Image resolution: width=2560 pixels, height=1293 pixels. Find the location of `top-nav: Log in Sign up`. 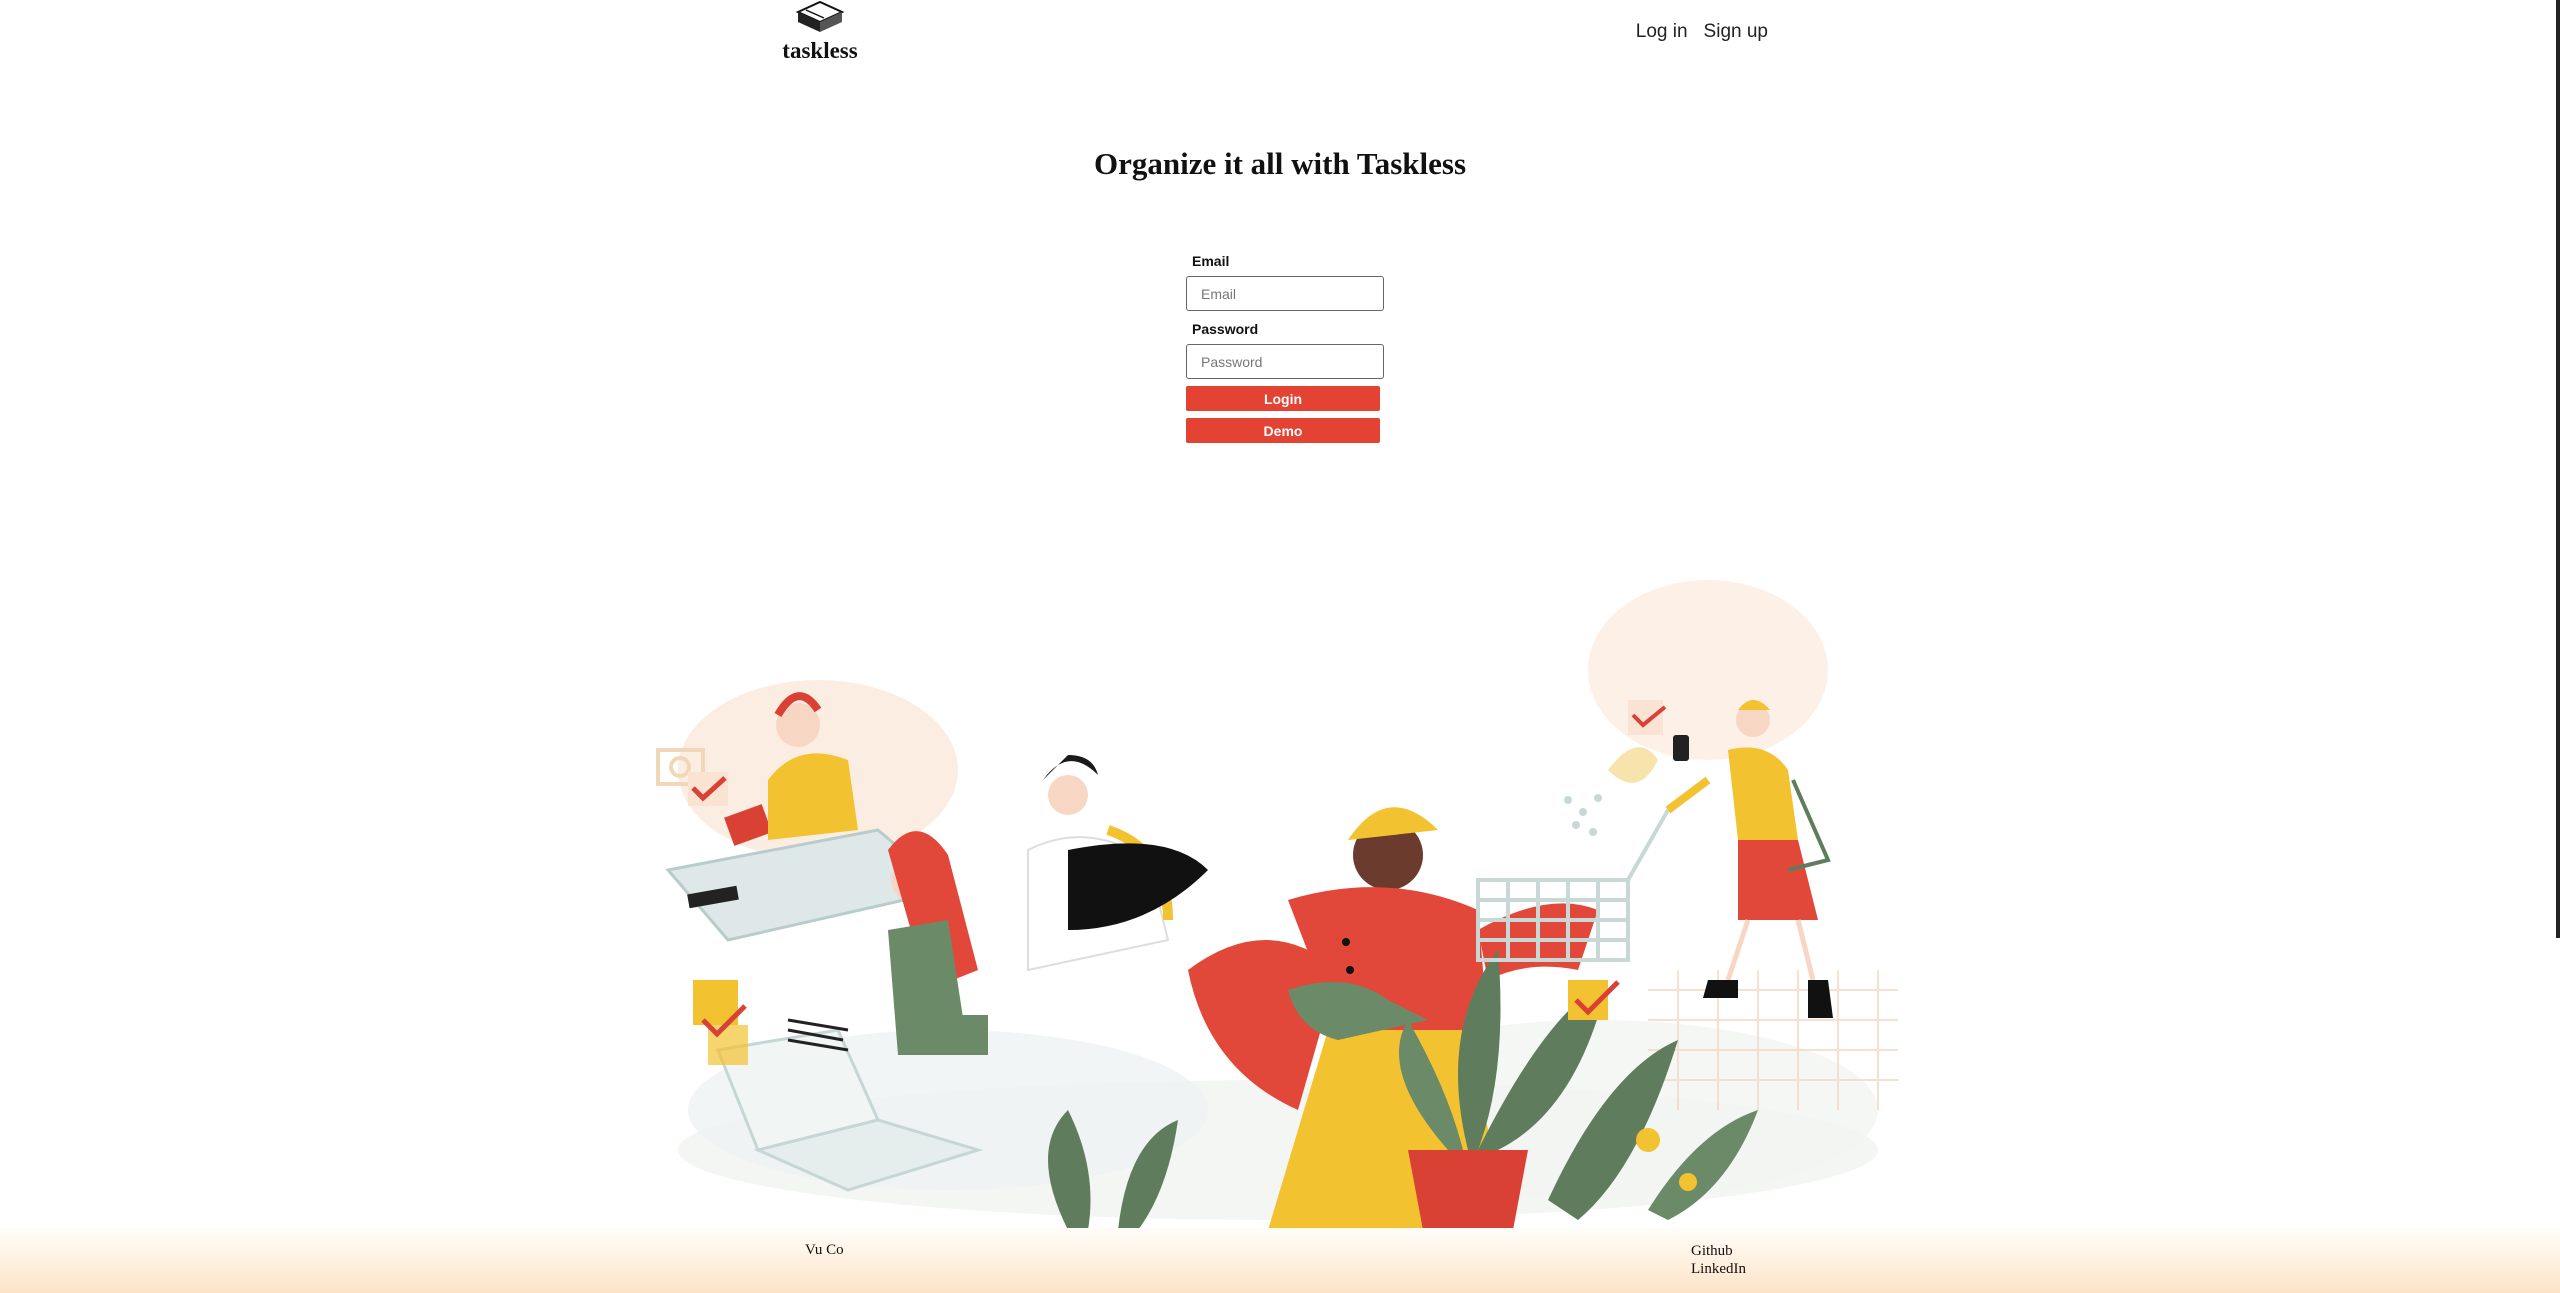

top-nav: Log in Sign up is located at coordinates (1702, 32).